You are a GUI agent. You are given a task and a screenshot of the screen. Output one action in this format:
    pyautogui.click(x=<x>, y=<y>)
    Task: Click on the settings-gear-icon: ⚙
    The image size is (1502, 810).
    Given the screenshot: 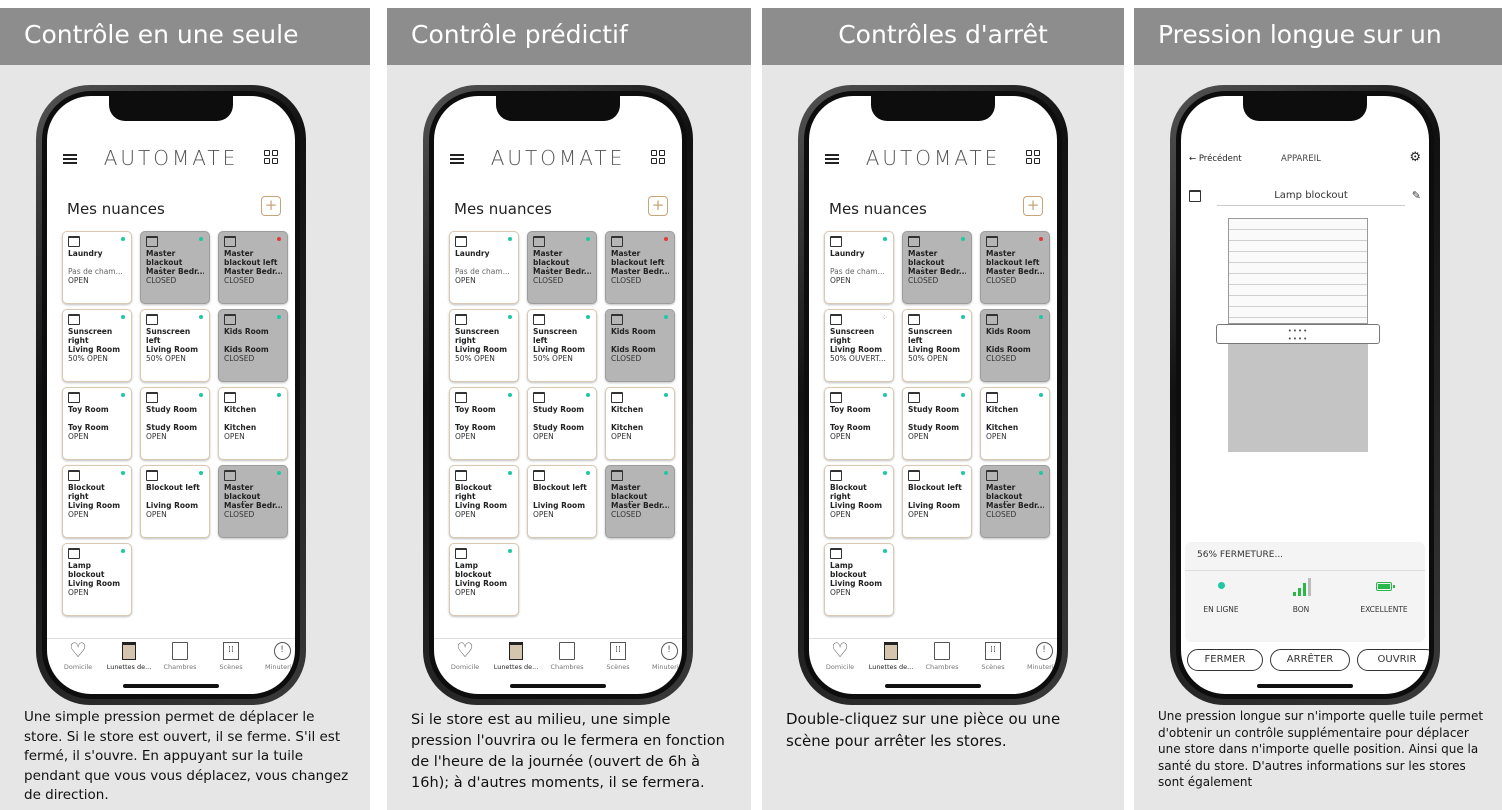 What is the action you would take?
    pyautogui.click(x=1415, y=157)
    